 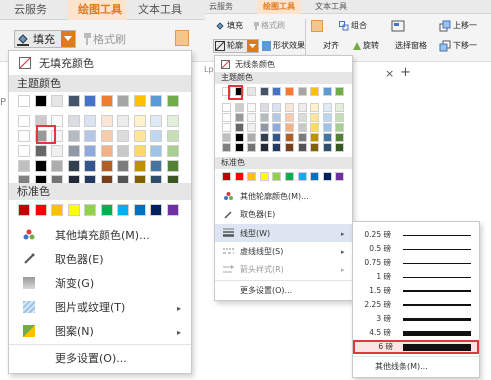 What do you see at coordinates (416, 291) in the screenshot?
I see `line-weight-option: 1.5 磅` at bounding box center [416, 291].